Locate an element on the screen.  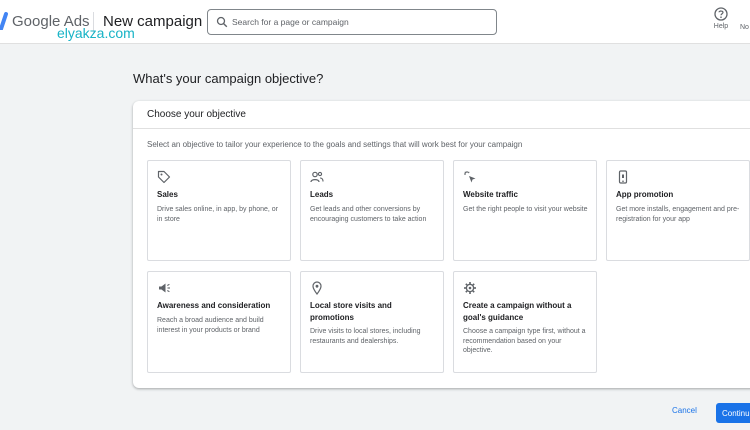
search-input is located at coordinates (361, 22).